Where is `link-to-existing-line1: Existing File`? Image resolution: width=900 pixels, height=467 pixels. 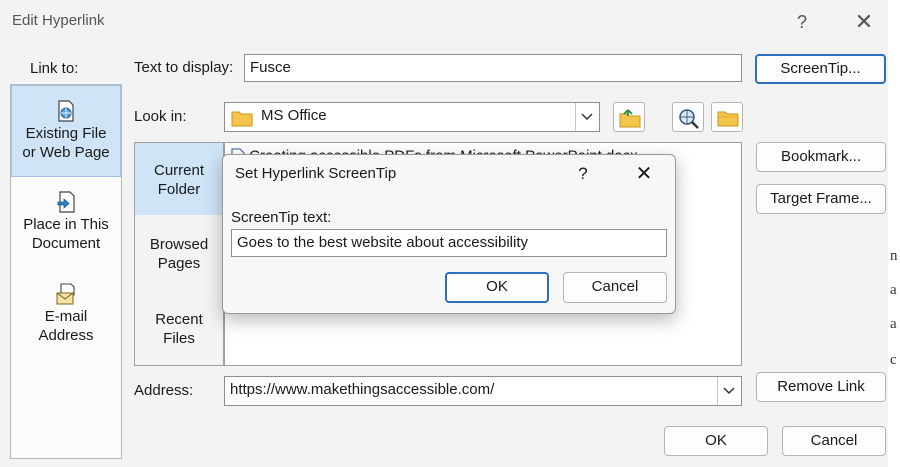
link-to-existing-line1: Existing File is located at coordinates (66, 133).